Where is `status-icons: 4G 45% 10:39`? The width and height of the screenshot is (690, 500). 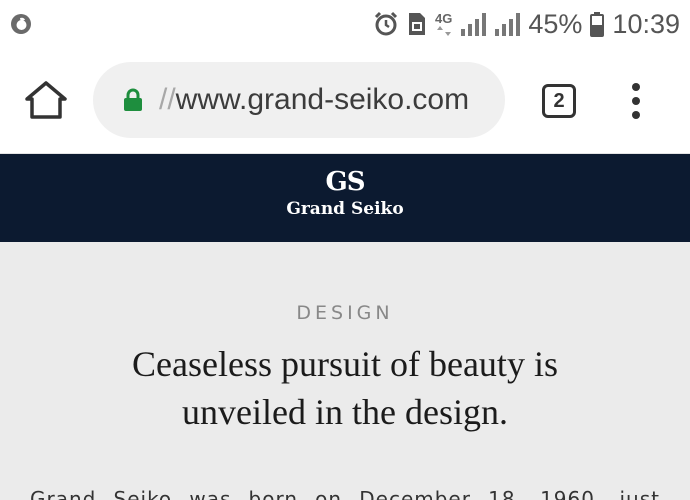
status-icons: 4G 45% 10:39 is located at coordinates (526, 24).